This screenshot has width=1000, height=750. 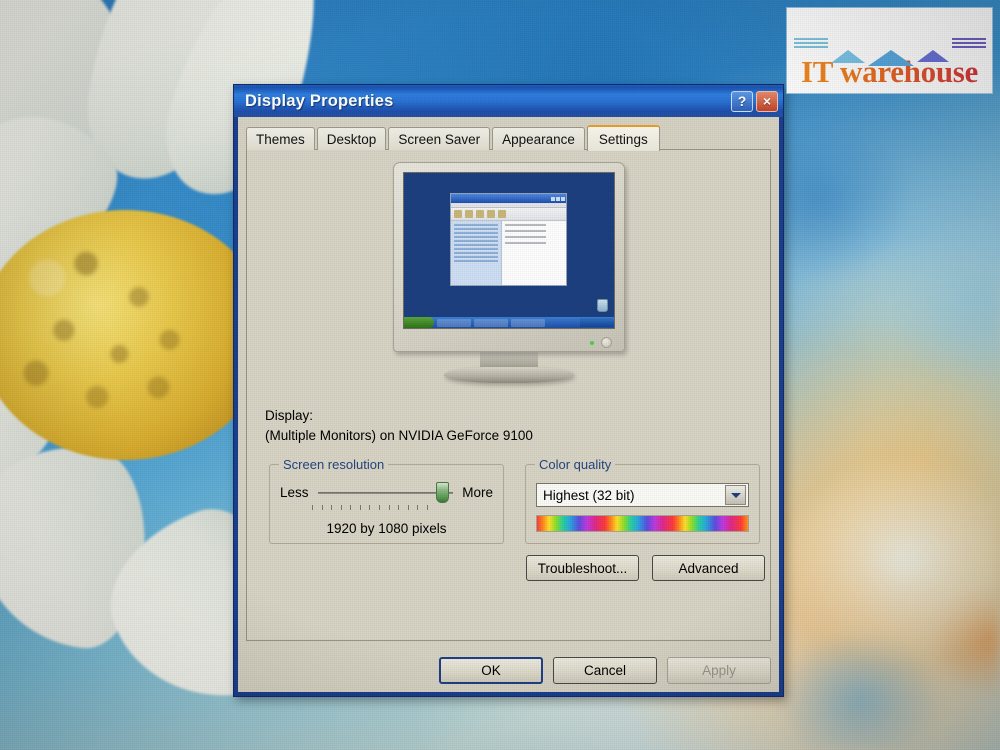 I want to click on monitor-base, so click(x=508, y=375).